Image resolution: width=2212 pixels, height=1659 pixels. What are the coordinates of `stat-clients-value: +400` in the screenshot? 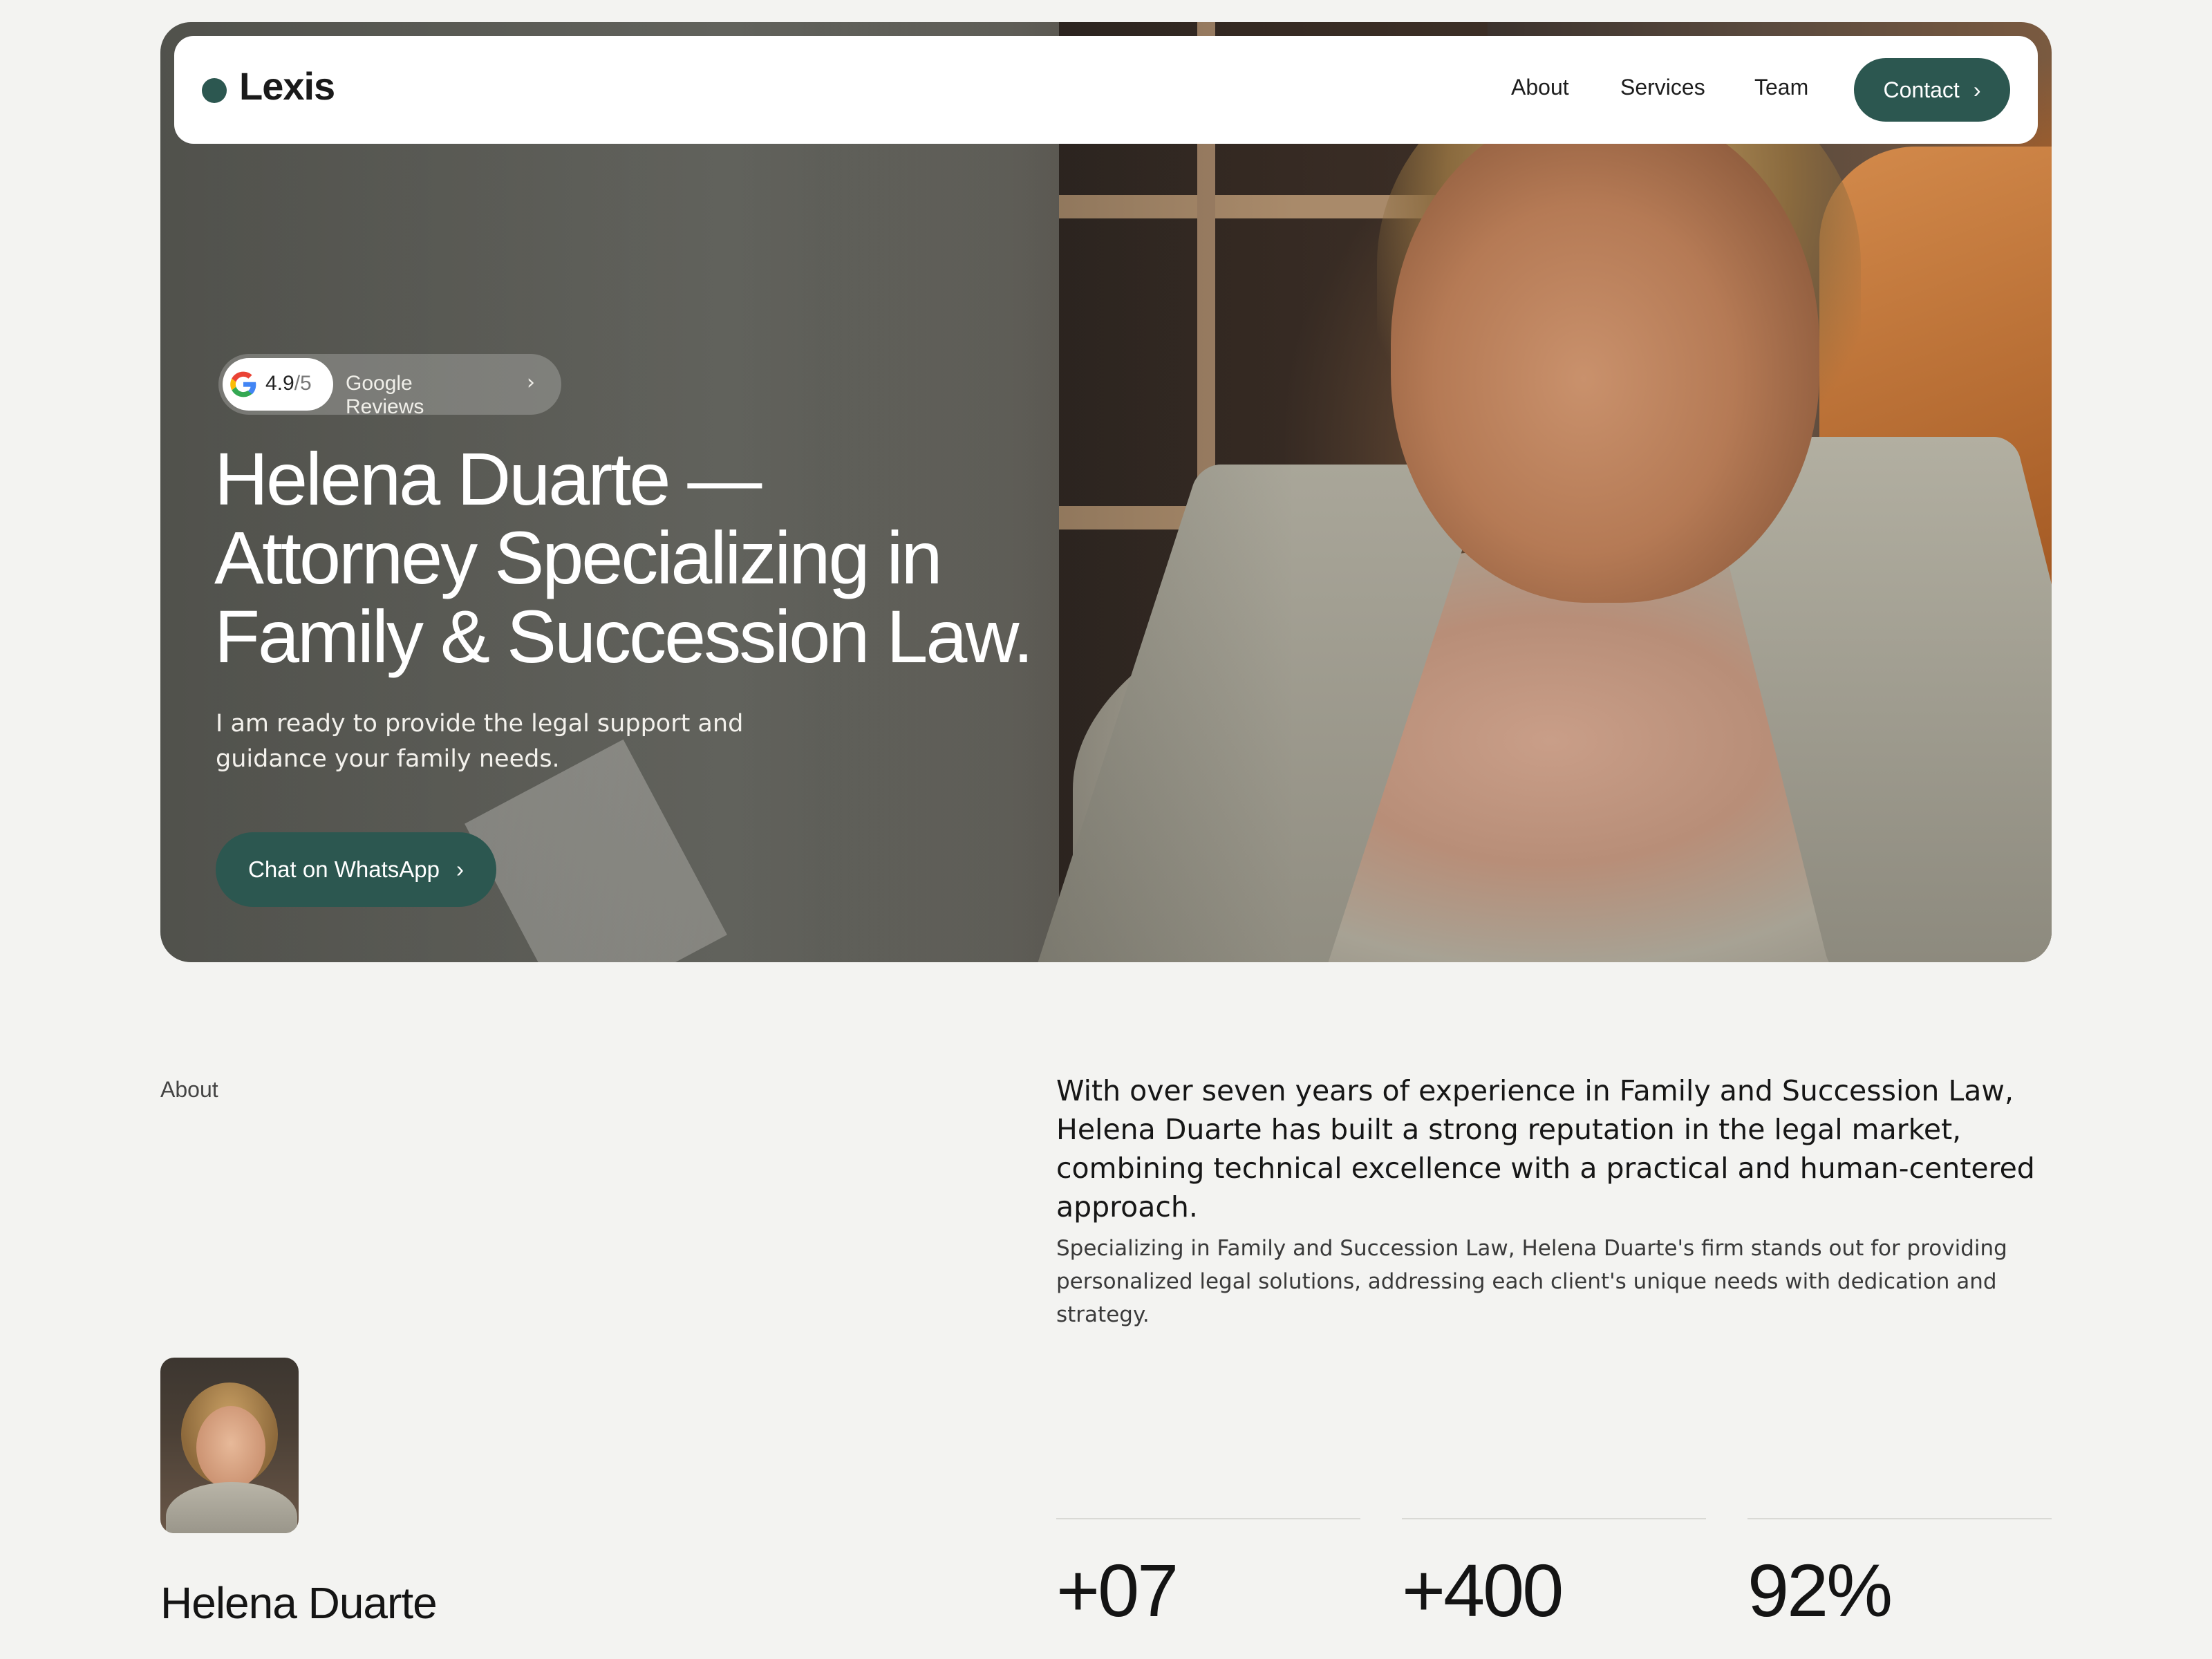 It's located at (1483, 1590).